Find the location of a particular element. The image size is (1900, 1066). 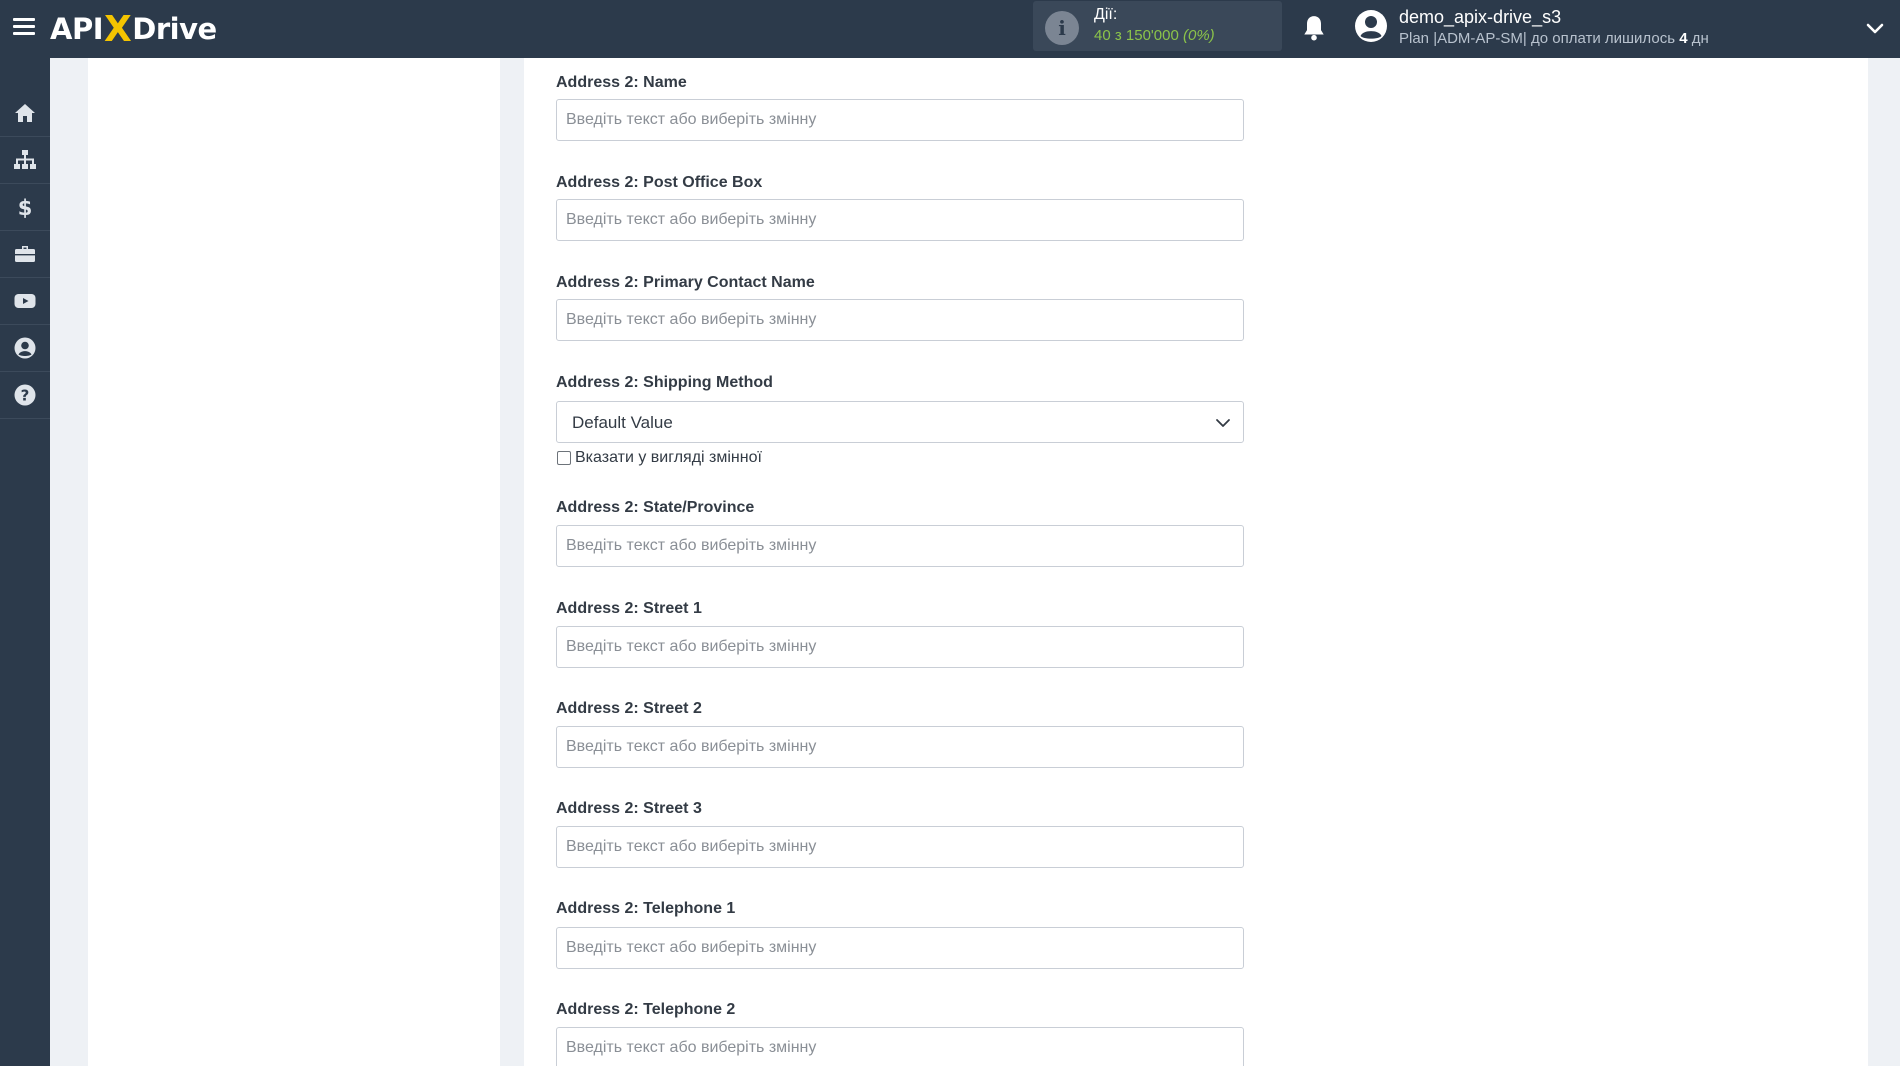

as-variable-label: Вказати у вигляді змінної is located at coordinates (668, 458).